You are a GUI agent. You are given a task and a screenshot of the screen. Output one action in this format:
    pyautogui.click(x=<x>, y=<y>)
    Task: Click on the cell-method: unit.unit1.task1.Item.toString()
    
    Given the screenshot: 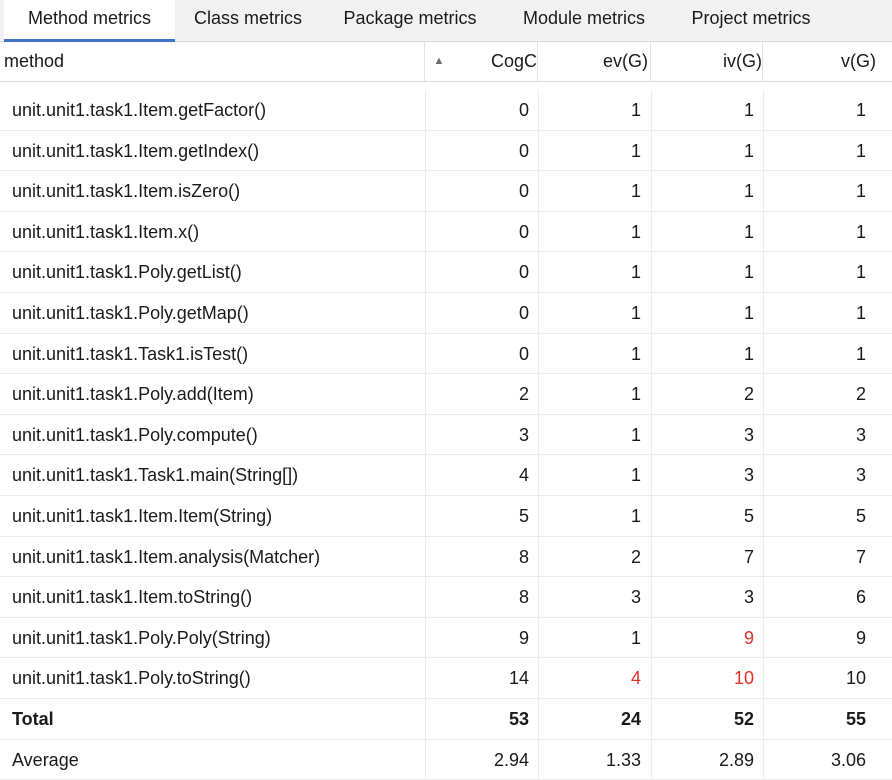 What is the action you would take?
    pyautogui.click(x=218, y=597)
    